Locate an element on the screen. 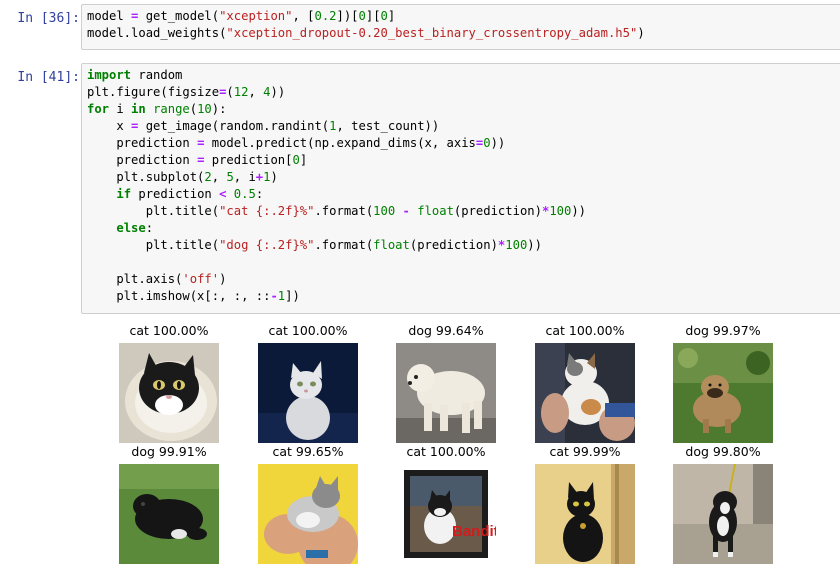  calico-kitten-held-image is located at coordinates (585, 393).